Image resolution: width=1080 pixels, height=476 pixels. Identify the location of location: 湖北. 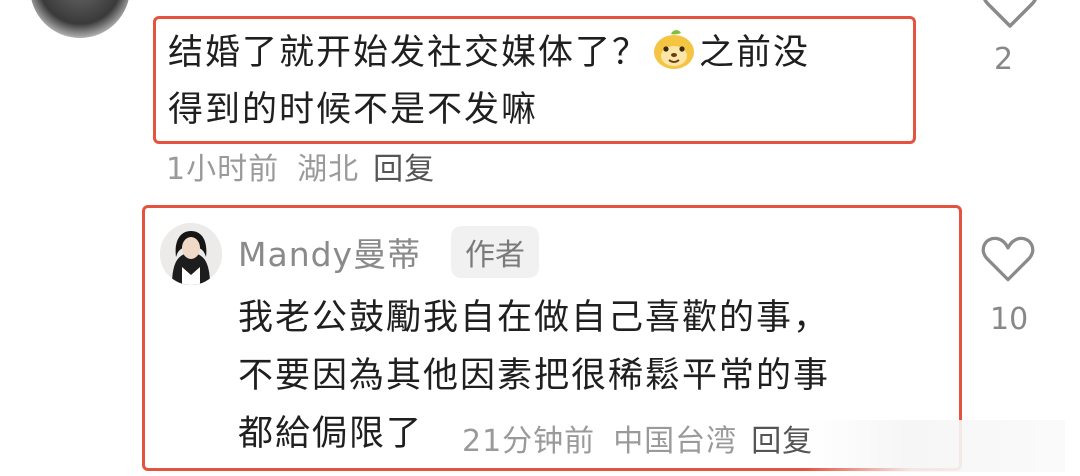
(328, 169).